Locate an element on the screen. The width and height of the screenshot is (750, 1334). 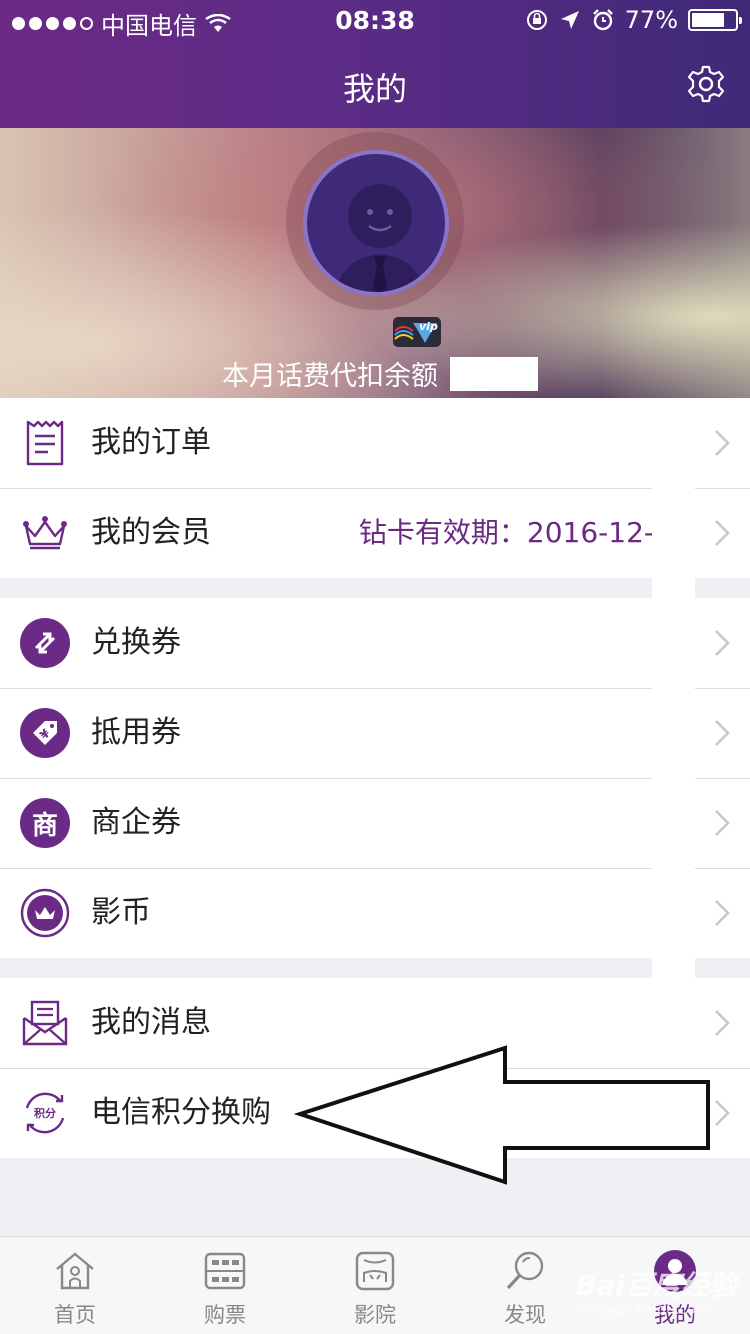
tab-home: 首页 is located at coordinates (75, 1285).